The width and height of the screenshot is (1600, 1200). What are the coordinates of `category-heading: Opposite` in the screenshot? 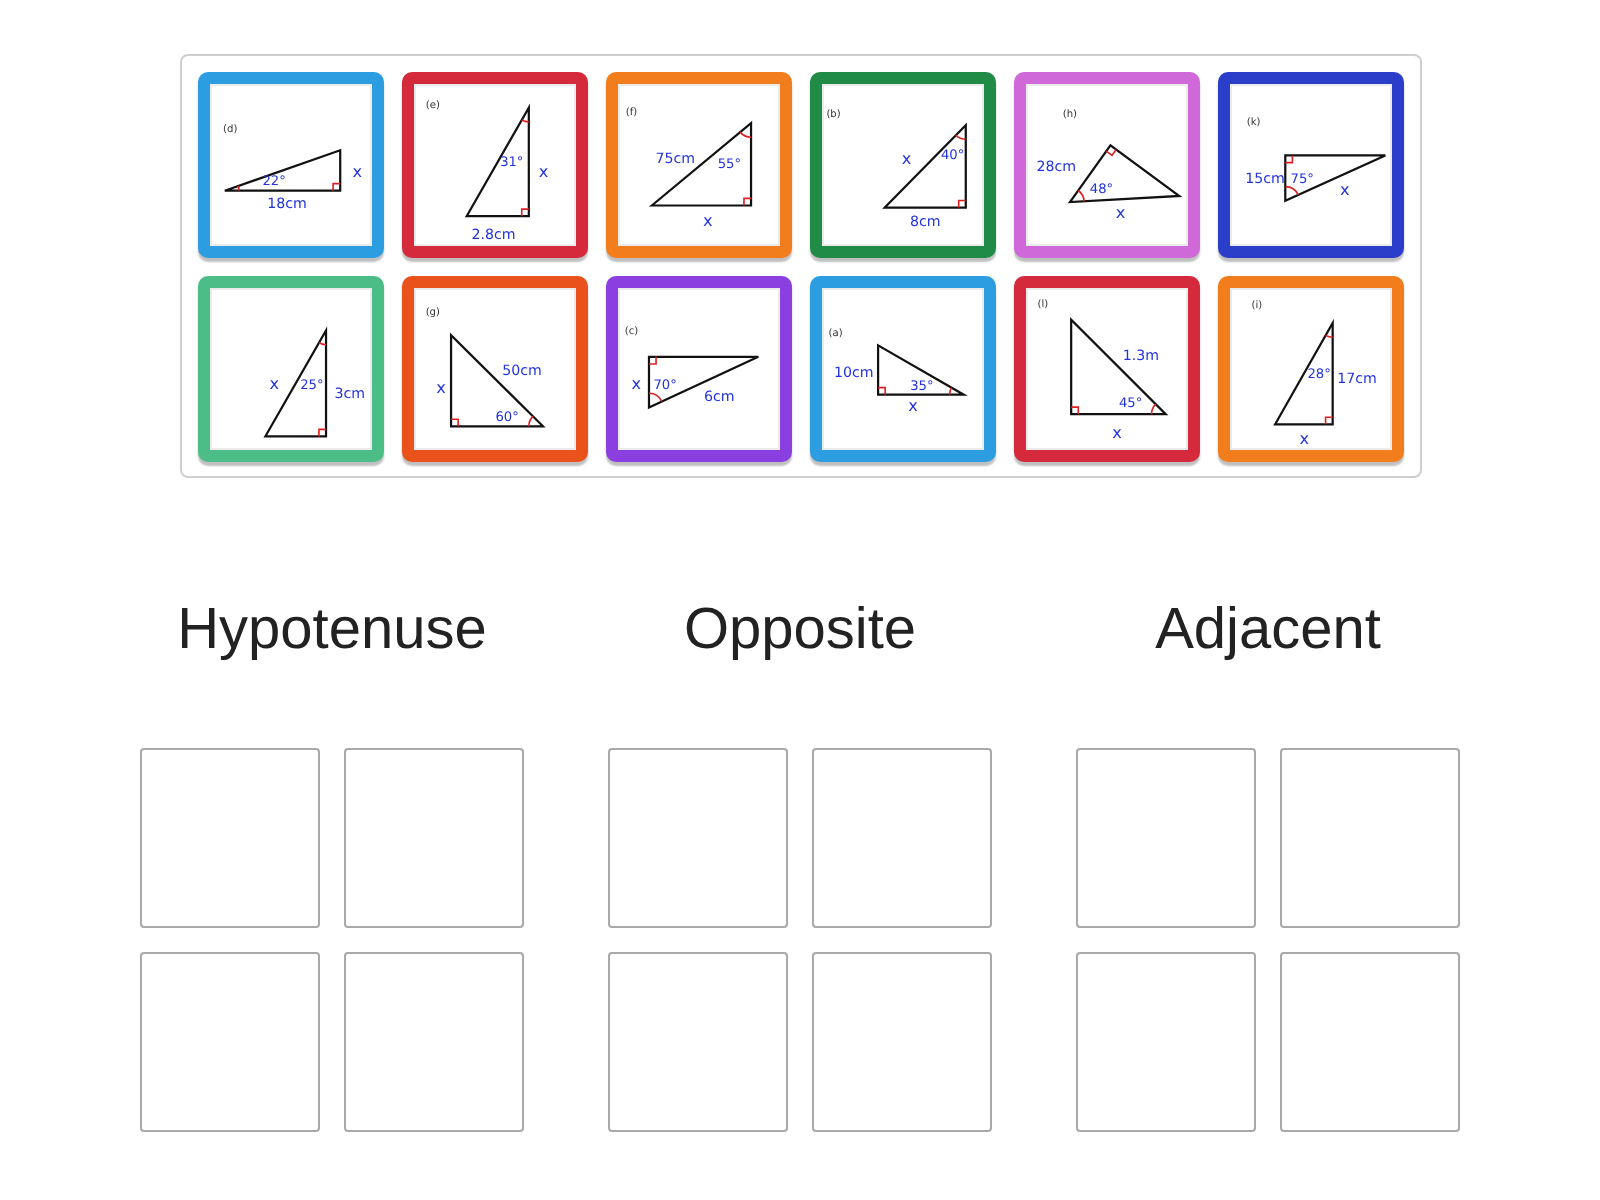 It's located at (800, 631).